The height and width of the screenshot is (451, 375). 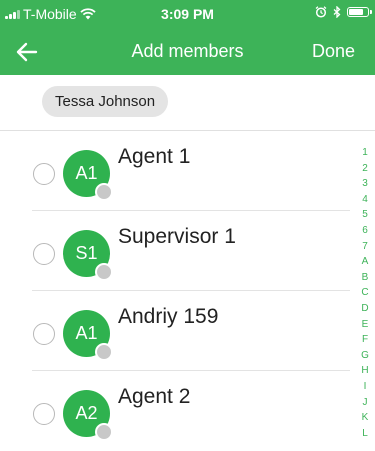 What do you see at coordinates (364, 309) in the screenshot?
I see `index-letter: D` at bounding box center [364, 309].